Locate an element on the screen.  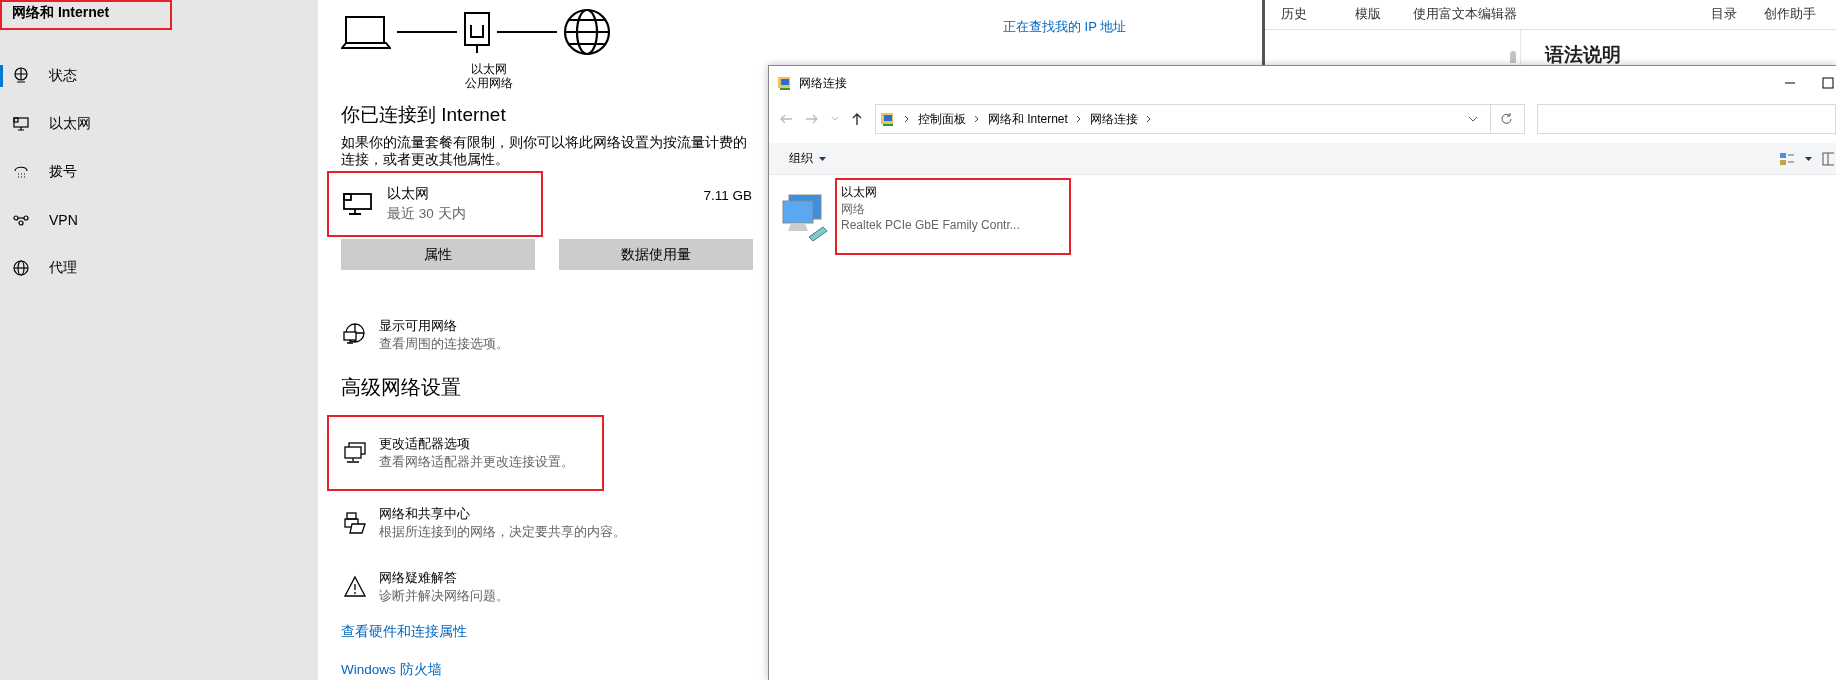
data-usage-button: 数据使用量 is located at coordinates (656, 254).